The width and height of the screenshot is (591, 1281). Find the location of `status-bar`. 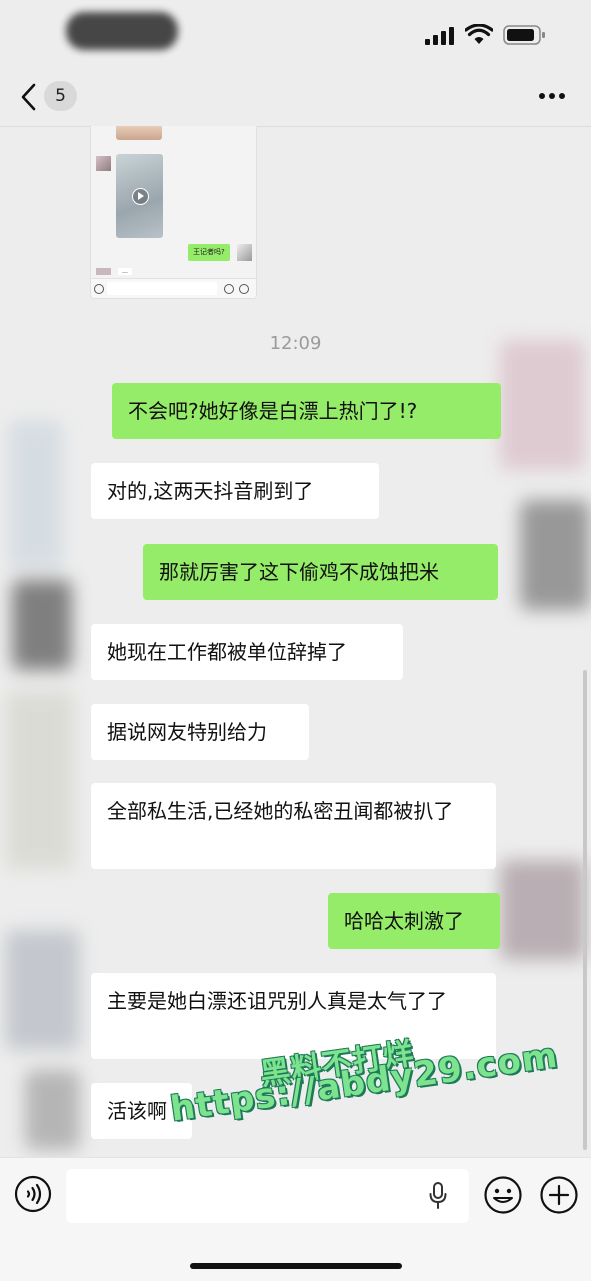

status-bar is located at coordinates (295, 35).